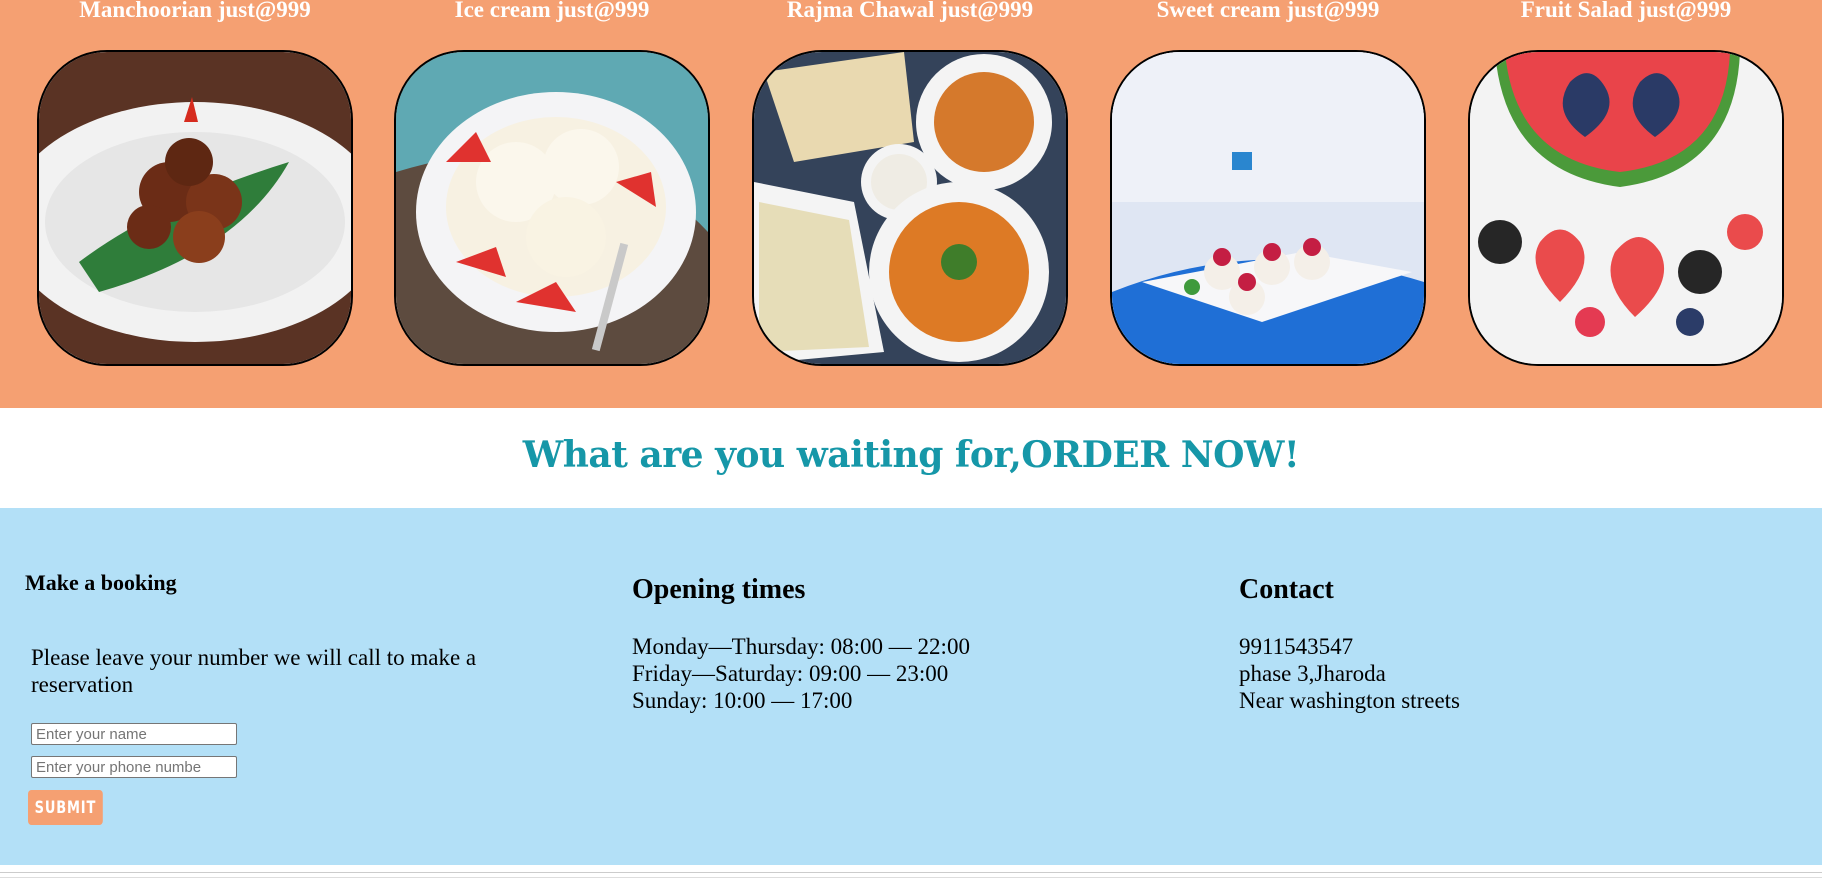  I want to click on menu-card-fruit-salad: Fruit Salad just@999, so click(1626, 183).